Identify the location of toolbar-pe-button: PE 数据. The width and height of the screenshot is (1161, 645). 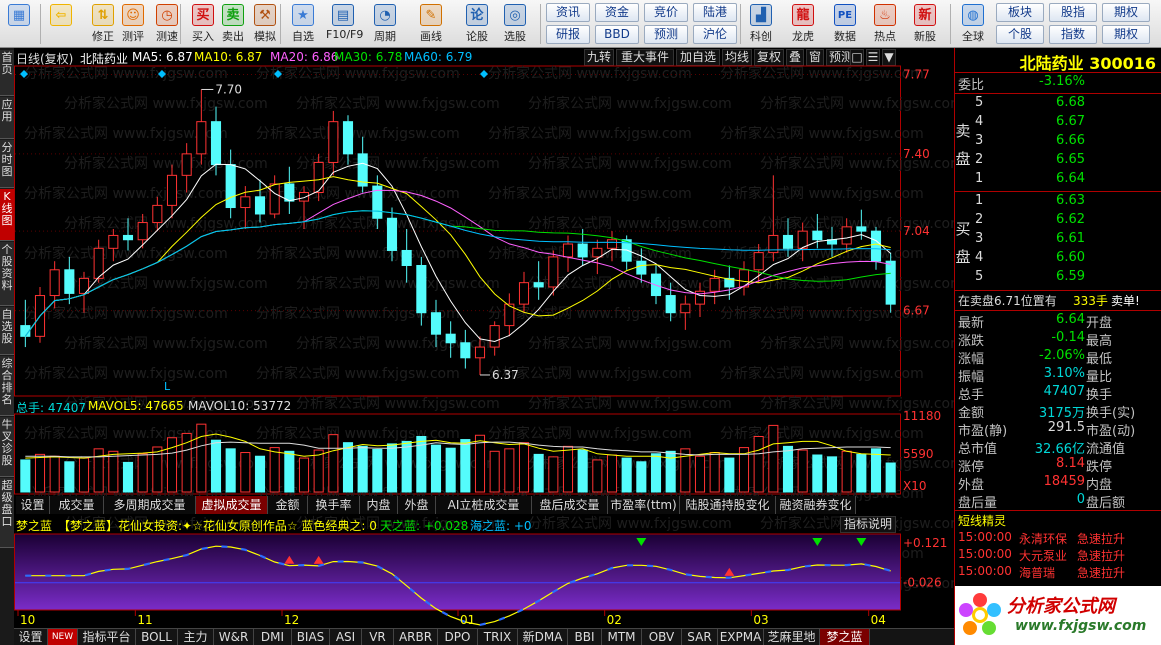
(845, 24).